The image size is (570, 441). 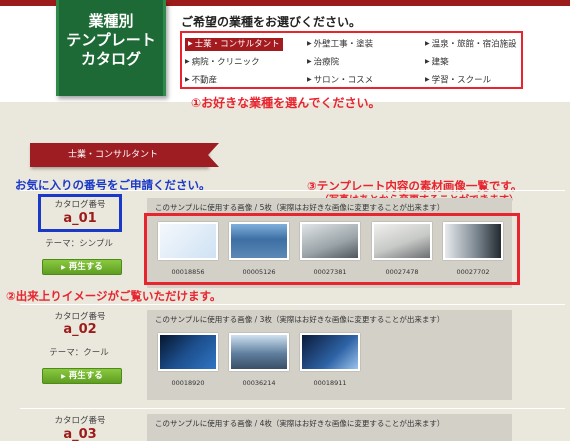 What do you see at coordinates (111, 40) in the screenshot?
I see `logo-line-2: テンプレート` at bounding box center [111, 40].